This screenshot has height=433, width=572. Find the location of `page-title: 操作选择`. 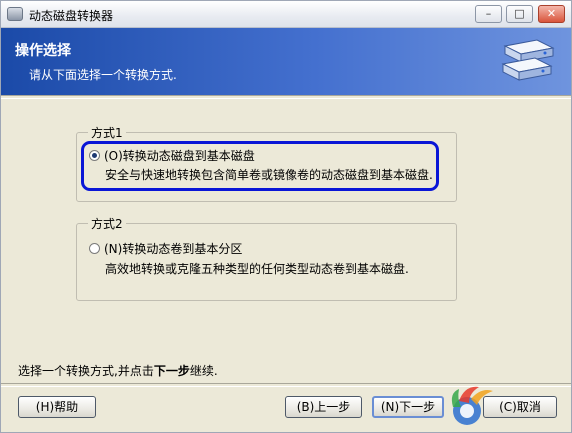

page-title: 操作选择 is located at coordinates (43, 51).